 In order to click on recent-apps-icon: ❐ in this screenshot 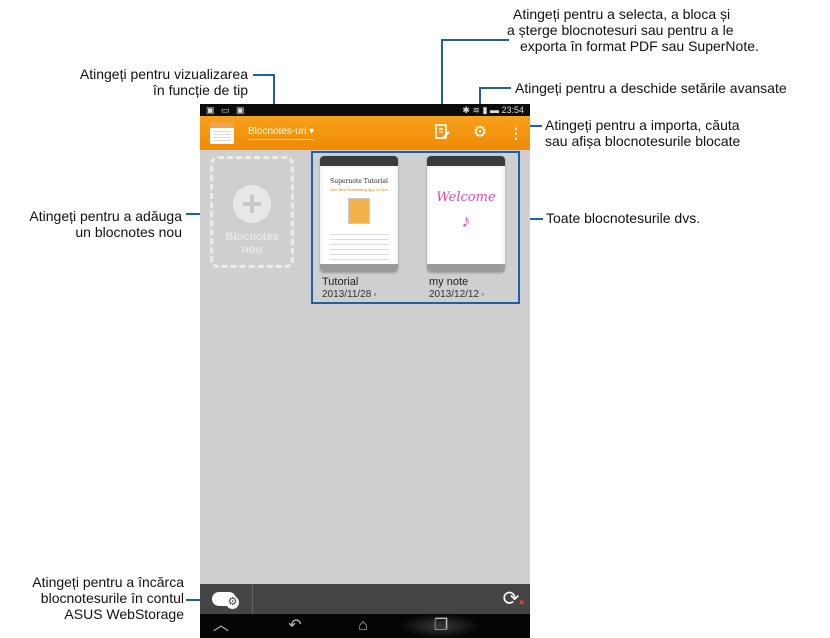, I will do `click(441, 626)`.